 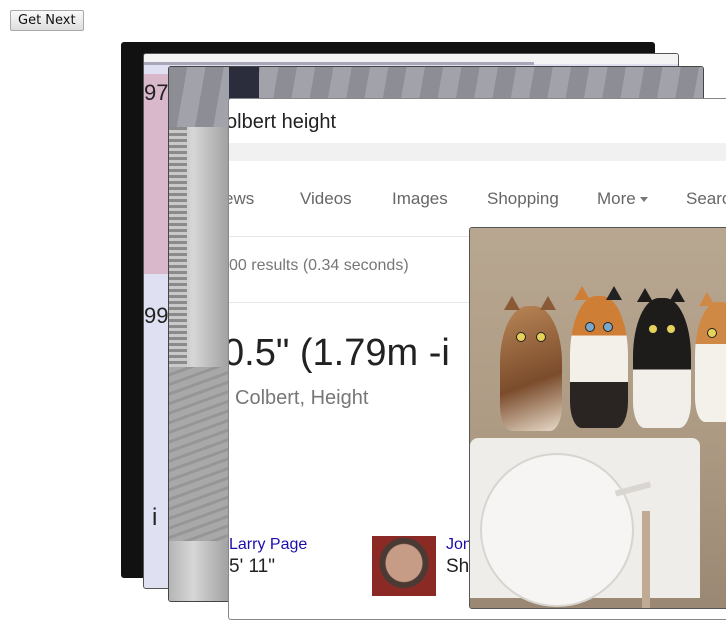 I want to click on toilet-seat, so click(x=557, y=530).